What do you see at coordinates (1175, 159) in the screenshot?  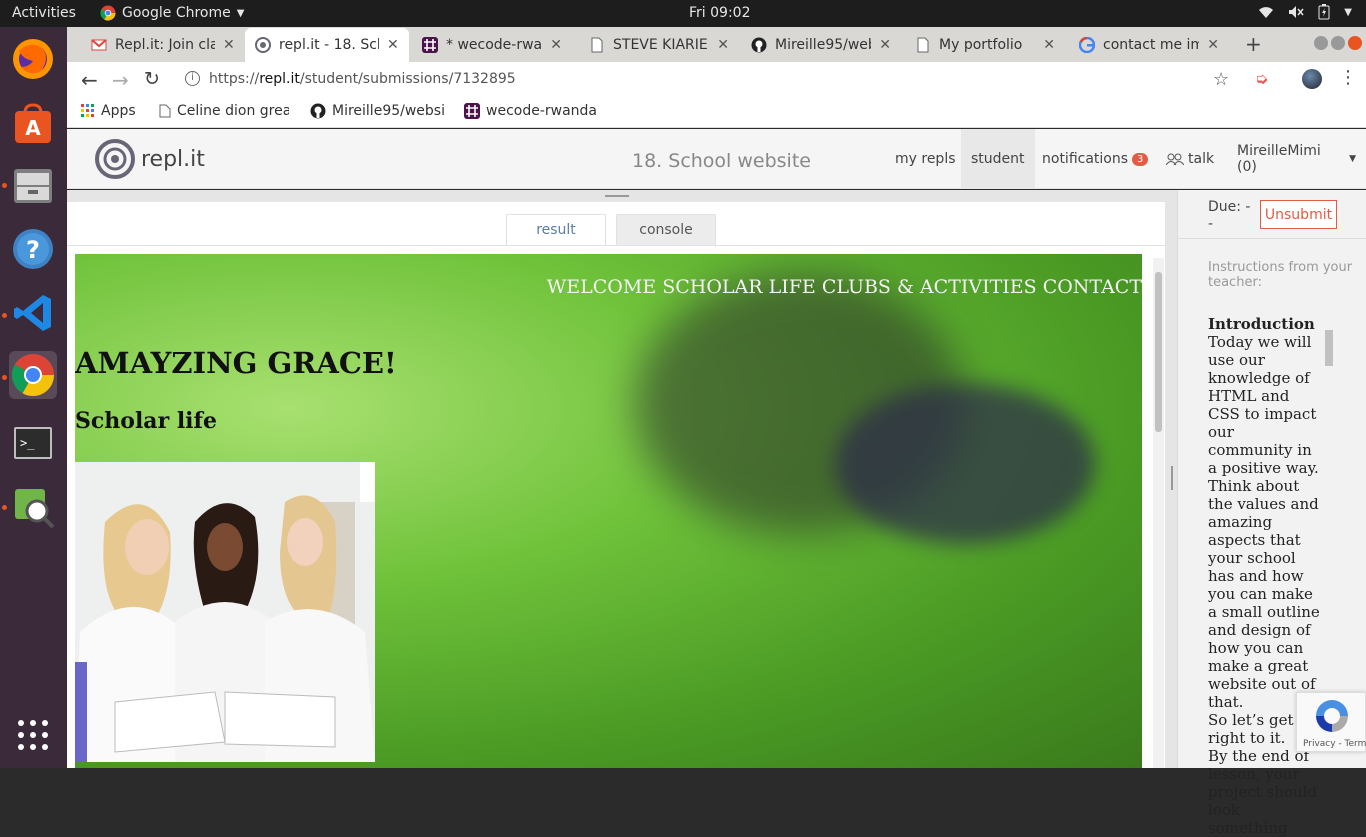 I see `users-icon` at bounding box center [1175, 159].